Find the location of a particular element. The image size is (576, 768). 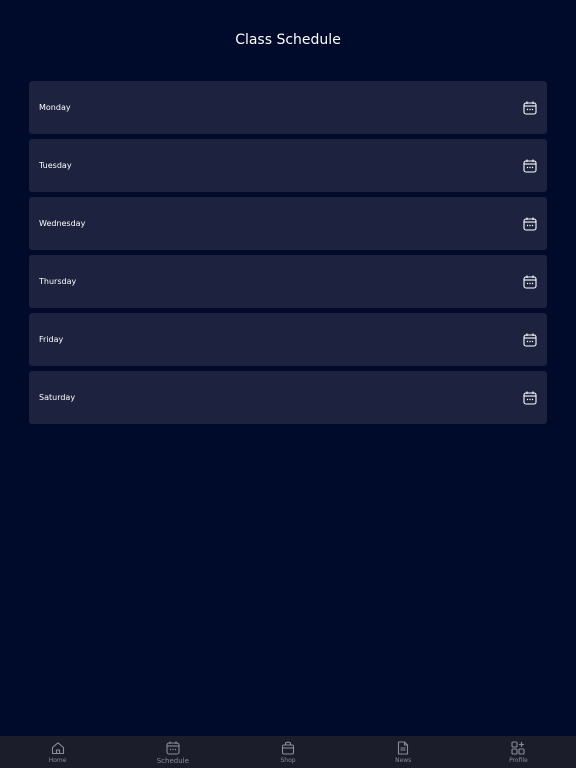

tab-label: Schedule is located at coordinates (172, 761).